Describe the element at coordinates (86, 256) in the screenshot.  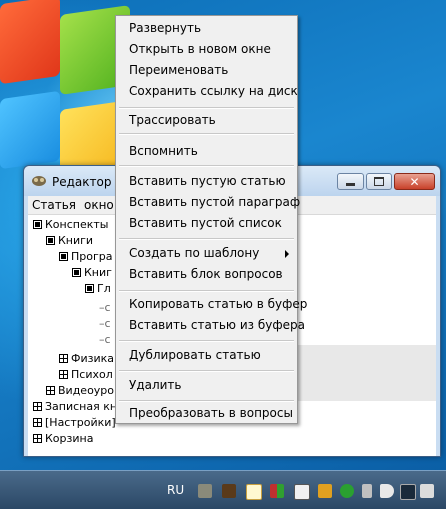
I see `tree-node: Програ` at that location.